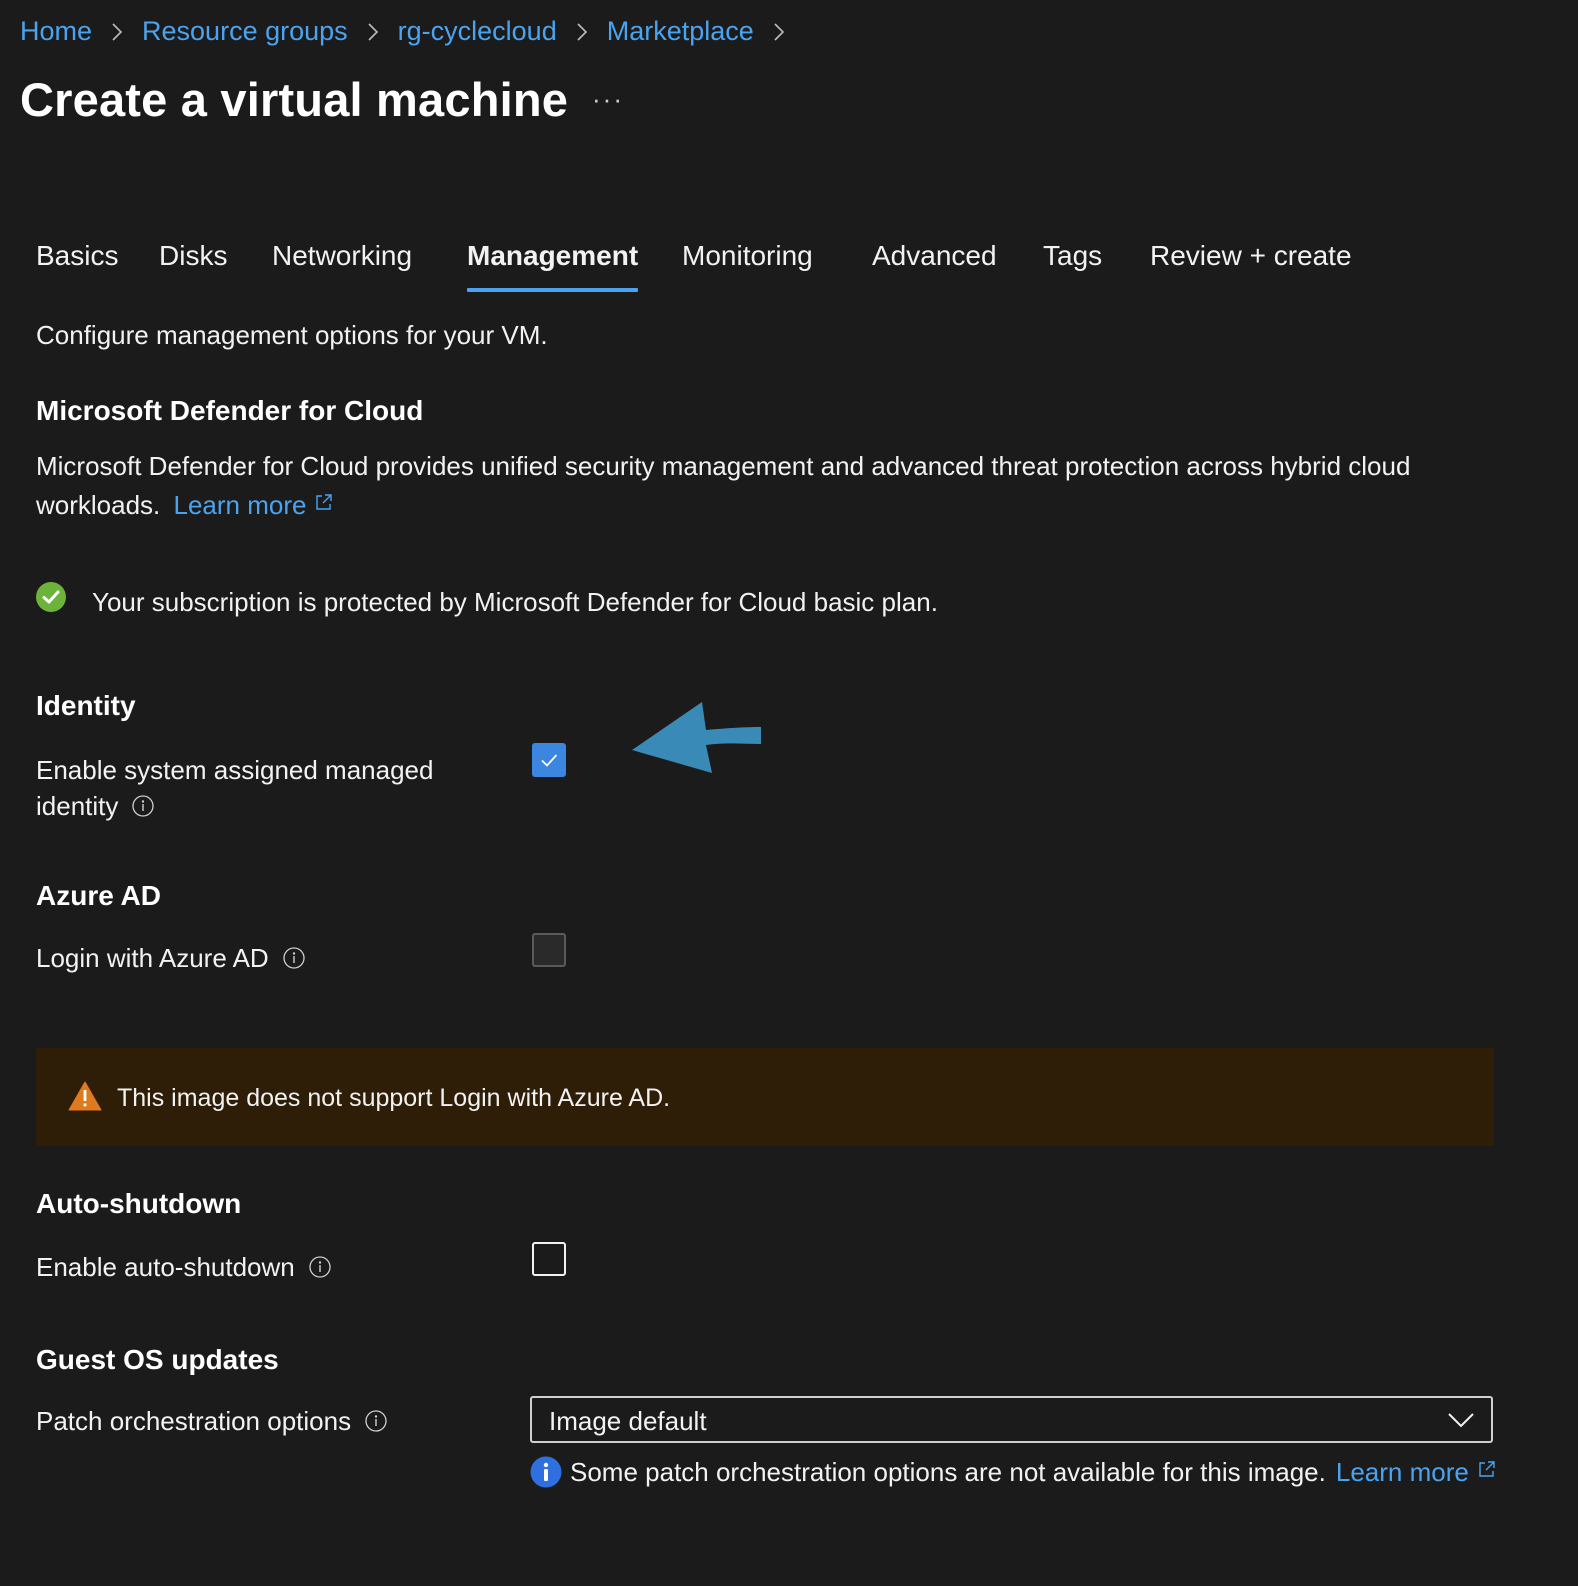 Image resolution: width=1578 pixels, height=1586 pixels. What do you see at coordinates (477, 31) in the screenshot?
I see `breadcrumb-rg-cyclecloud: rg-cyclecloud` at bounding box center [477, 31].